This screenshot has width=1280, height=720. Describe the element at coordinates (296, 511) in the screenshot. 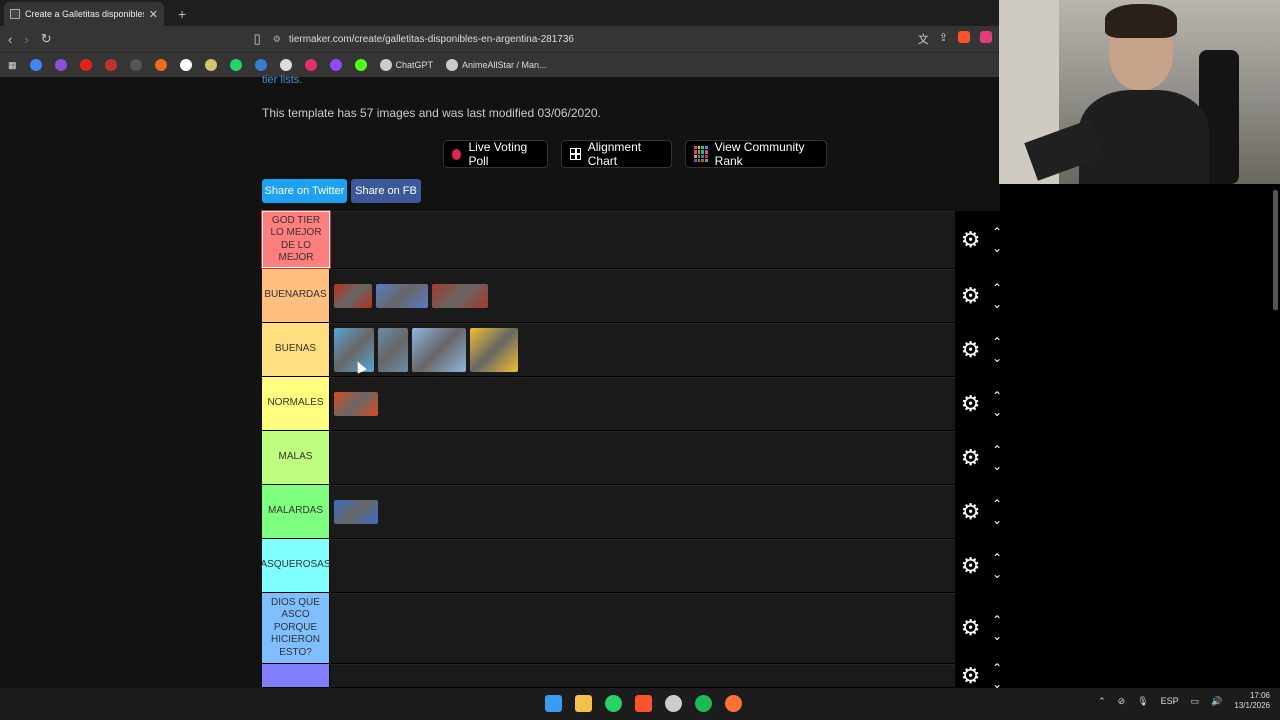

I see `tier-label: MALARDAS` at that location.